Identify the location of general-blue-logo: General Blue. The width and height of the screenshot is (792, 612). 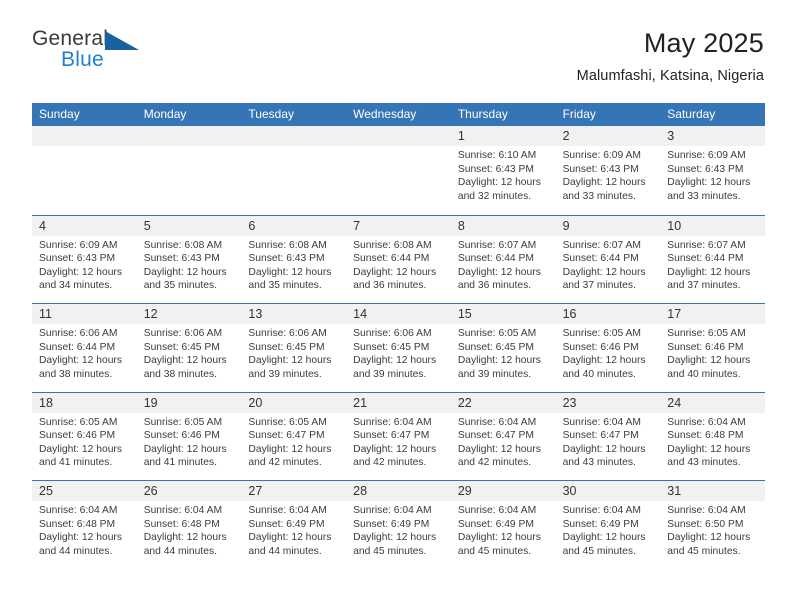
(88, 54).